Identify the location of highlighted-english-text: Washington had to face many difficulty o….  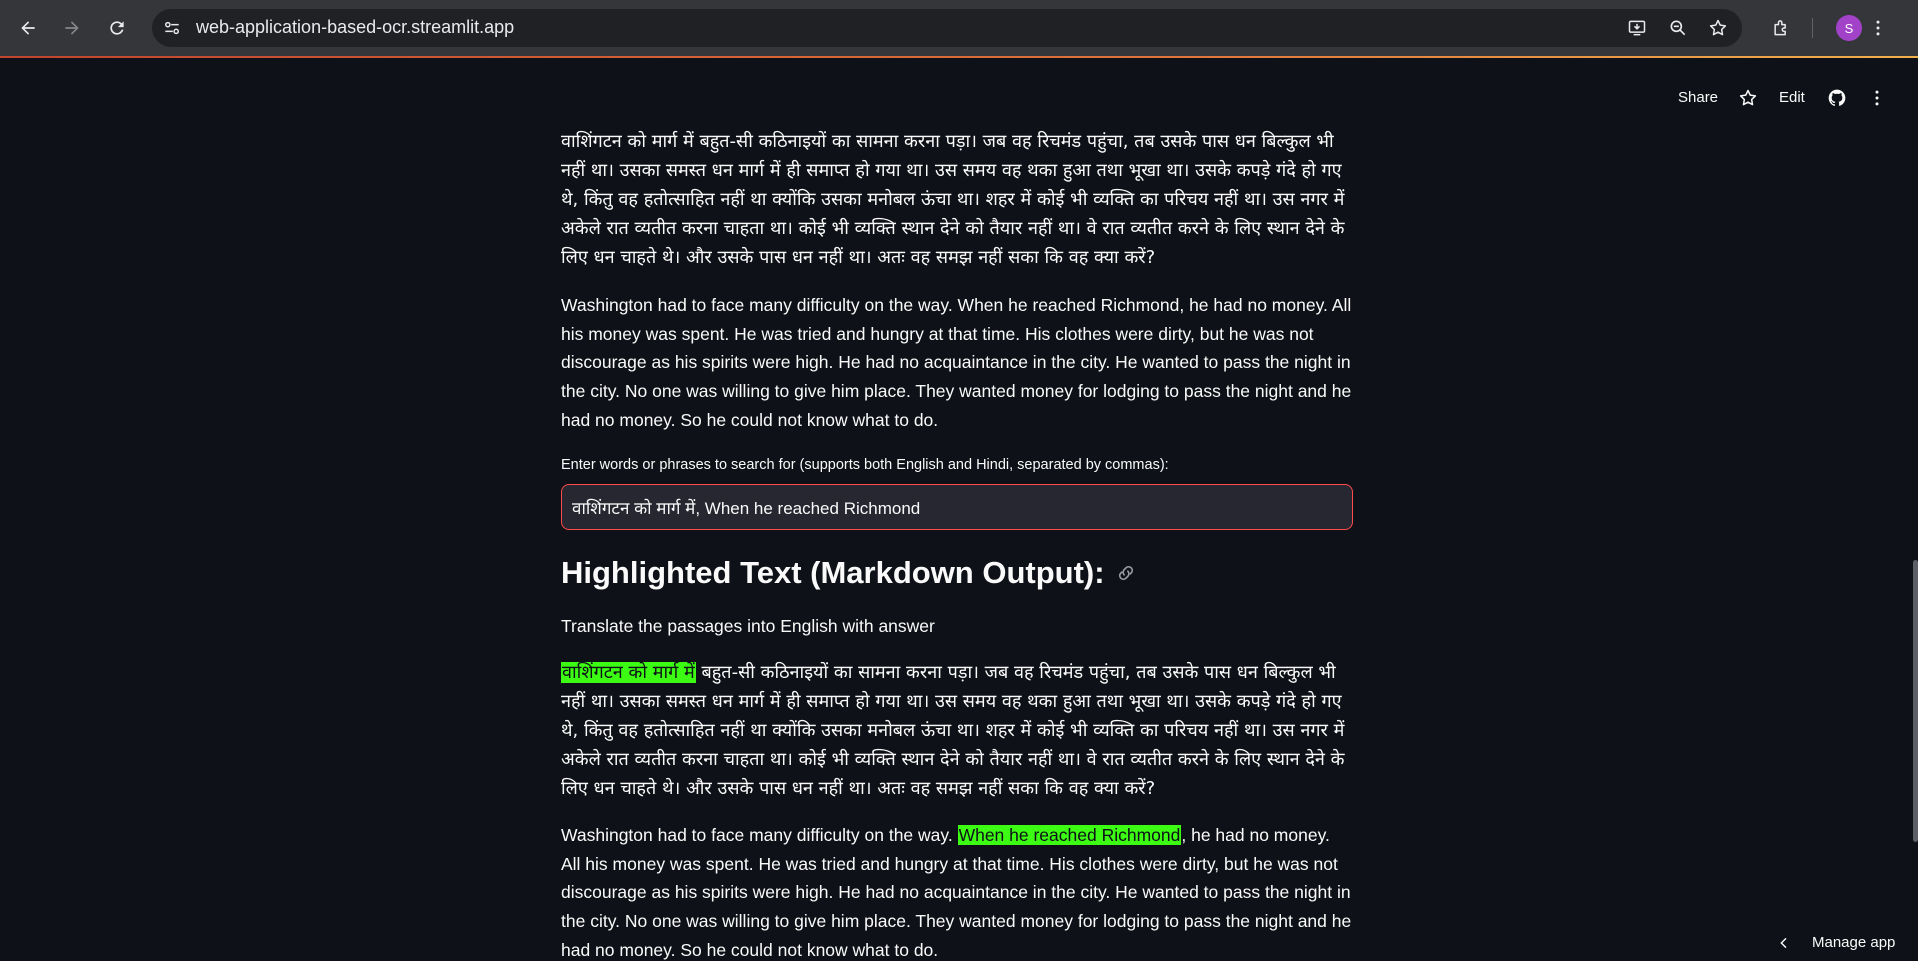
(957, 891).